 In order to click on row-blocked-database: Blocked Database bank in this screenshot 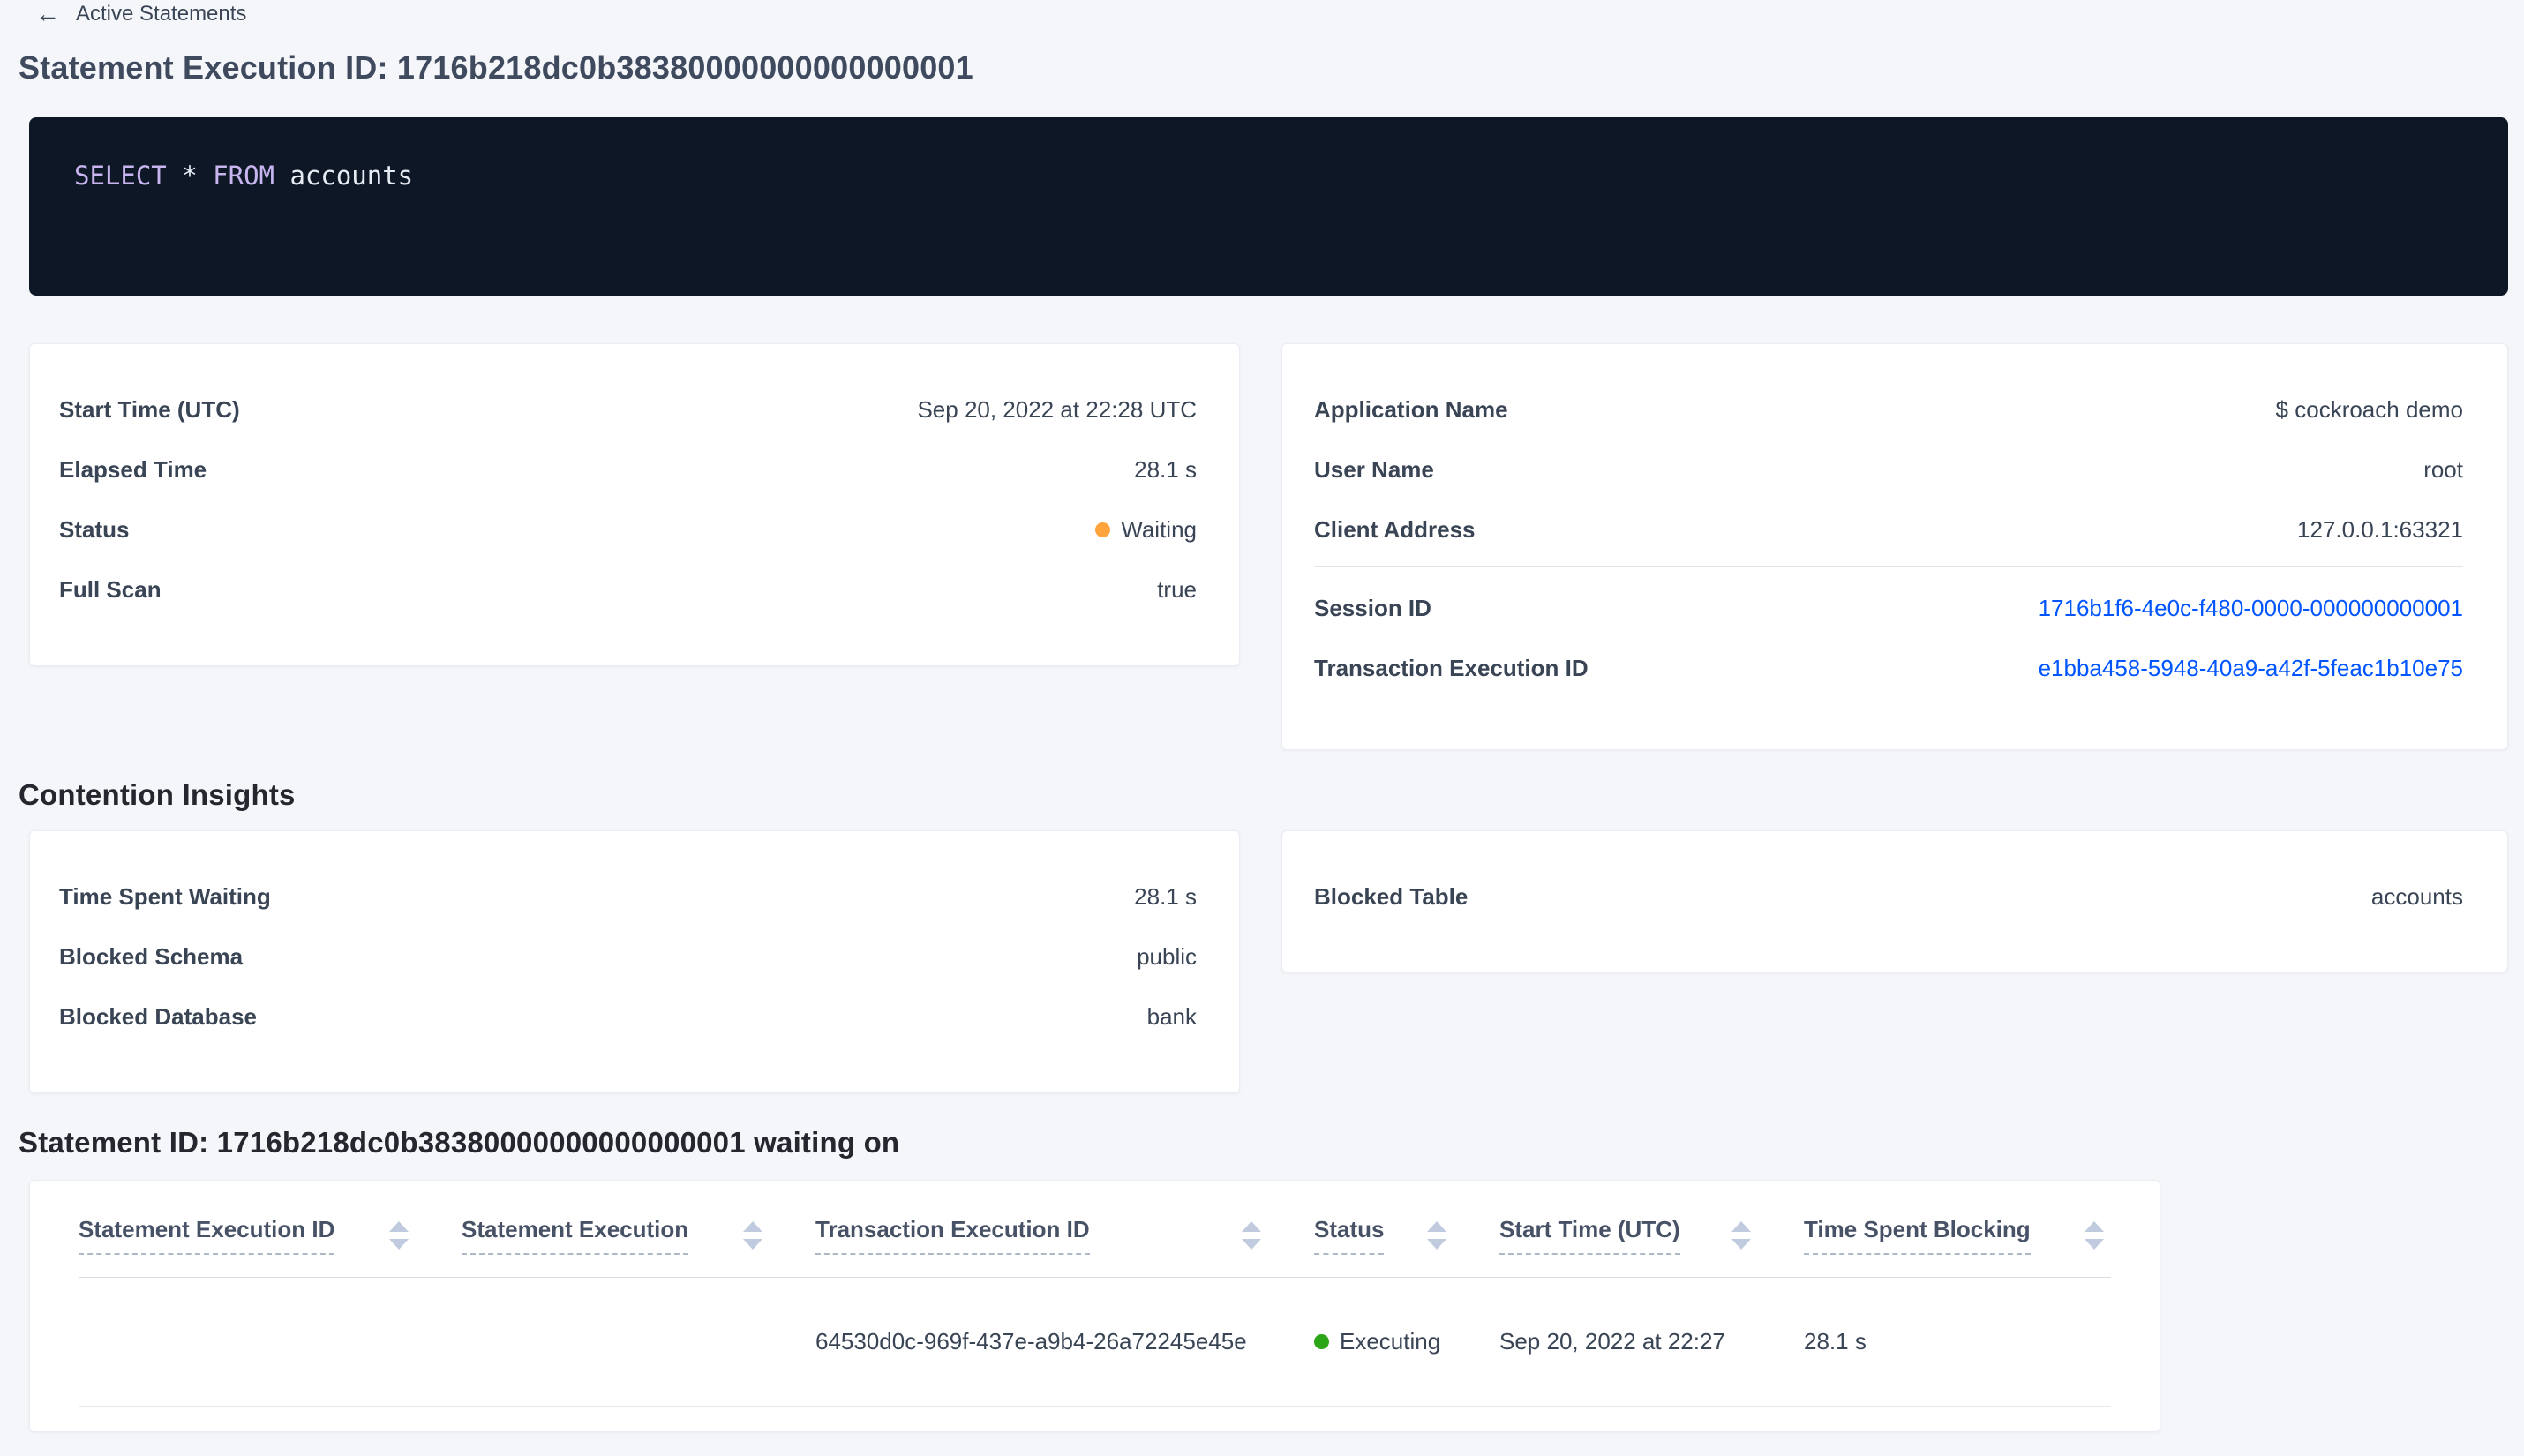, I will do `click(628, 1017)`.